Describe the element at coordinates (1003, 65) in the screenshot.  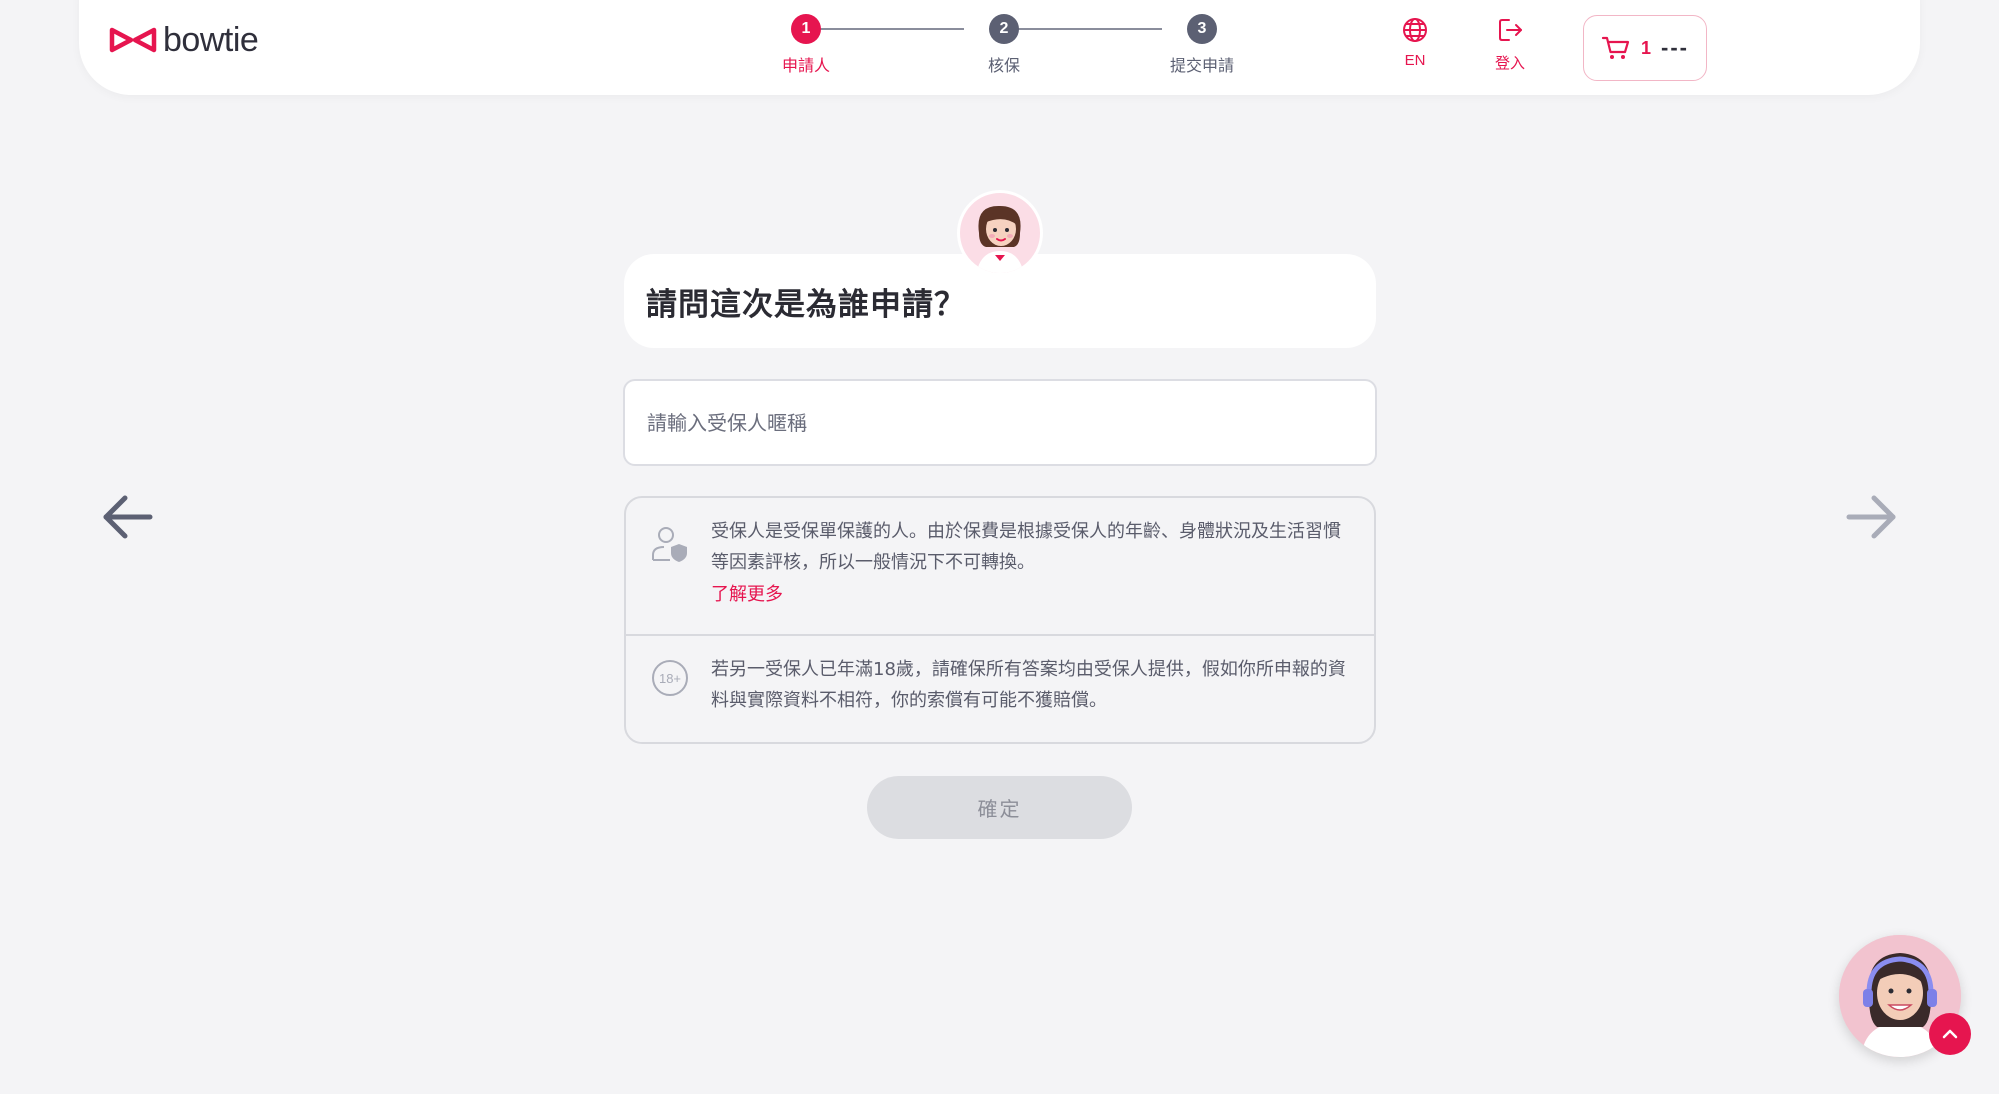
I see `step-label: 核保` at that location.